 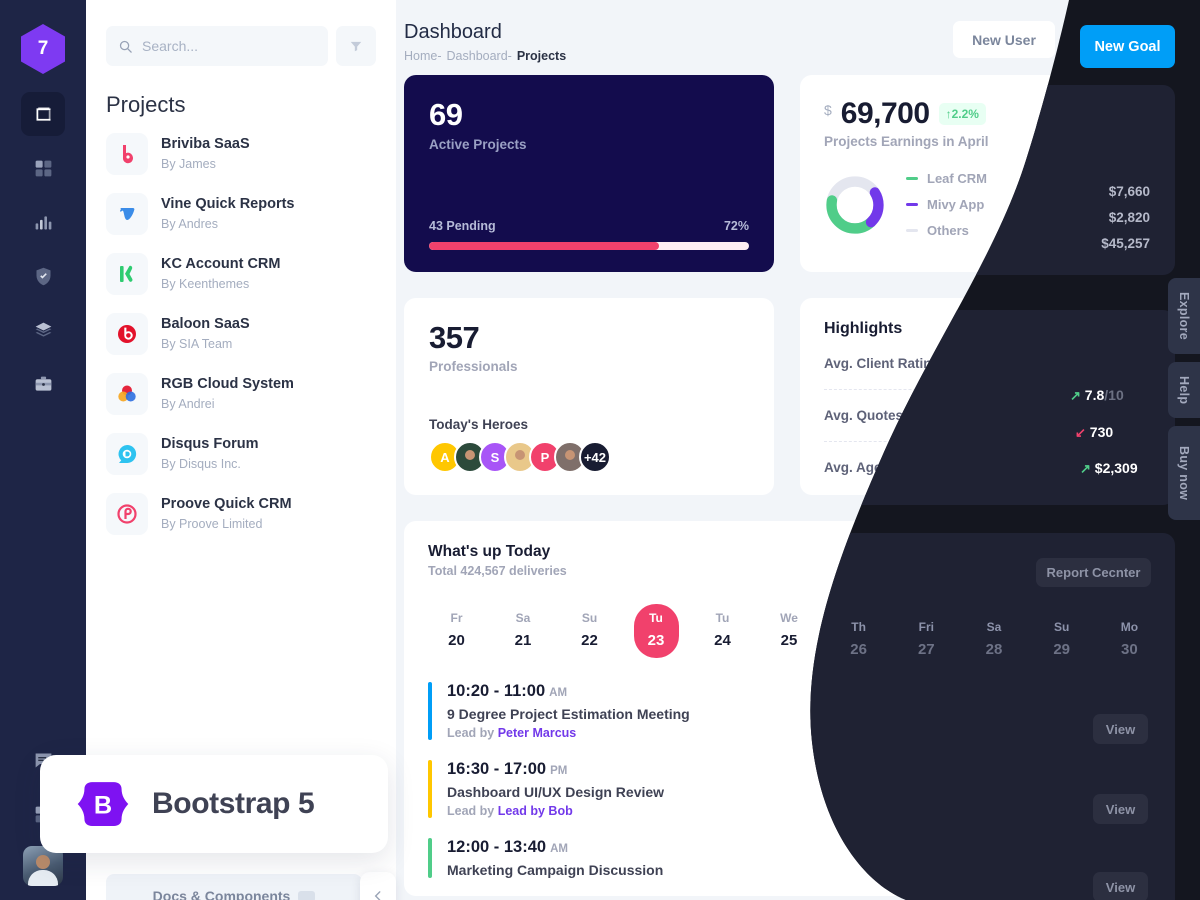 I want to click on side-tab-explore: Explore, so click(x=1184, y=316).